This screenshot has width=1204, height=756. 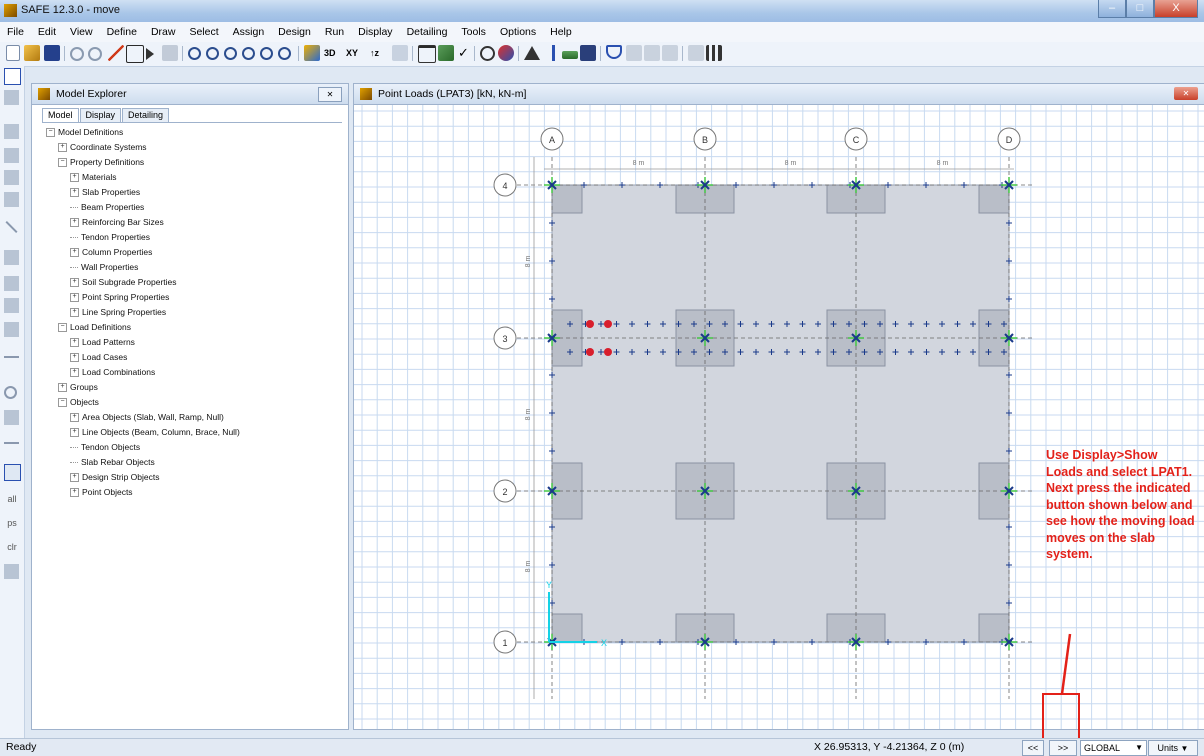 I want to click on draw-beam-icon, so click(x=11, y=257).